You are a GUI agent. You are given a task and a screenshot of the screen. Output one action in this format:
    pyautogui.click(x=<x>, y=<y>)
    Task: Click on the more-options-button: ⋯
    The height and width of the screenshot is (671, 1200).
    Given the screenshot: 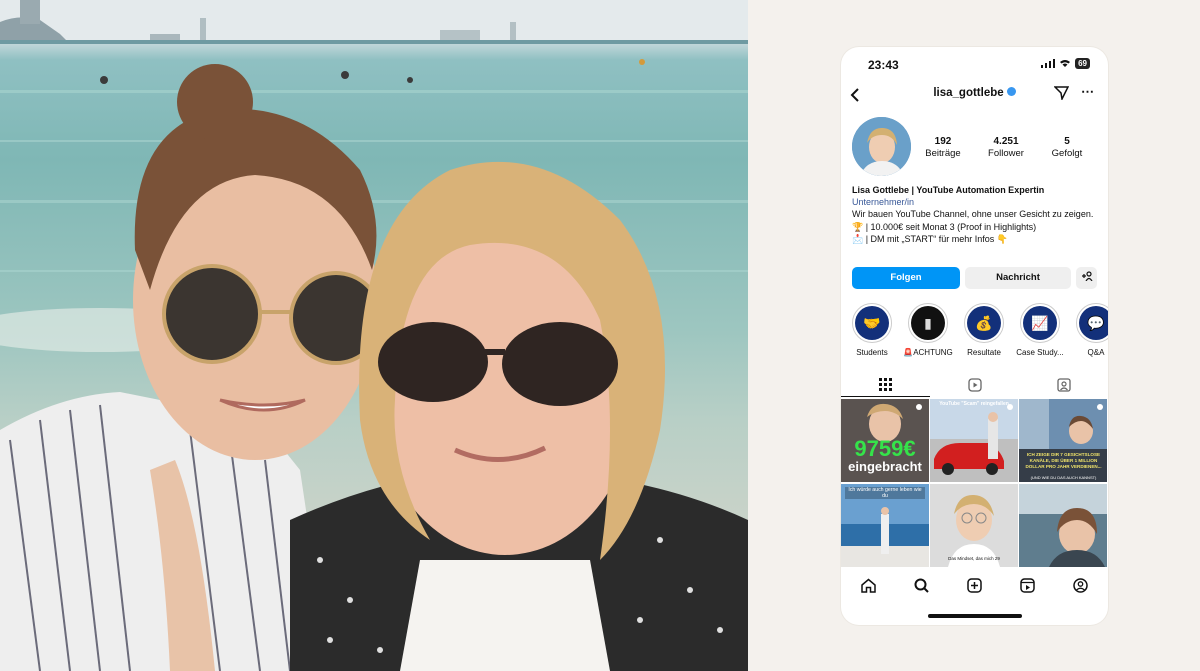 What is the action you would take?
    pyautogui.click(x=1088, y=92)
    